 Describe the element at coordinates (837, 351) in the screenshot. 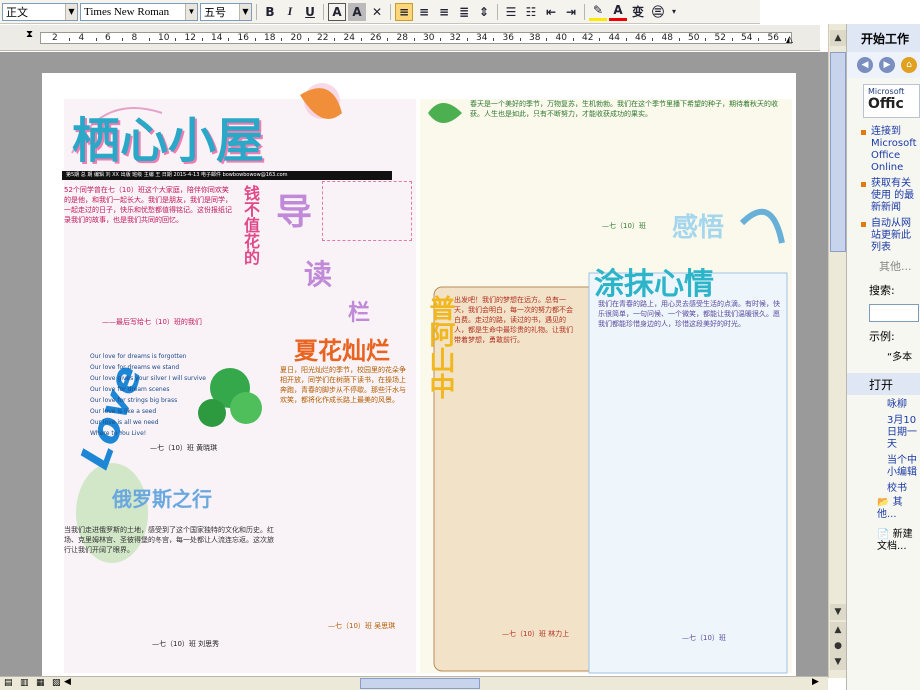

I see `vertical-scrollbar: ▲ ▼ ▲ ● ▼` at that location.